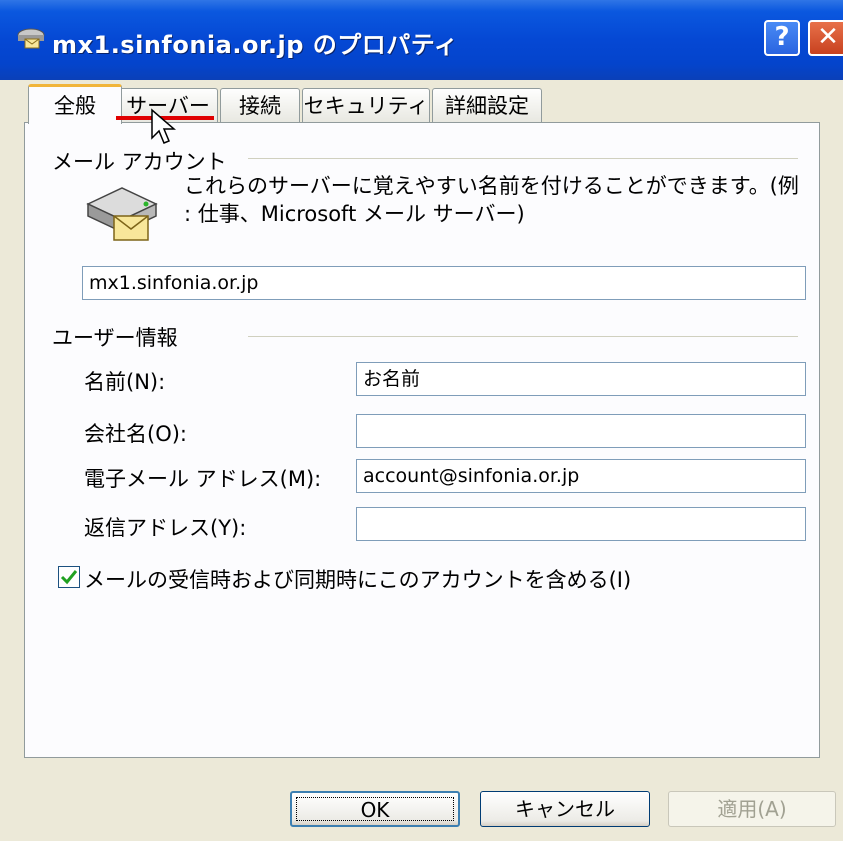 This screenshot has height=841, width=843. I want to click on include-account-checkbox, so click(69, 577).